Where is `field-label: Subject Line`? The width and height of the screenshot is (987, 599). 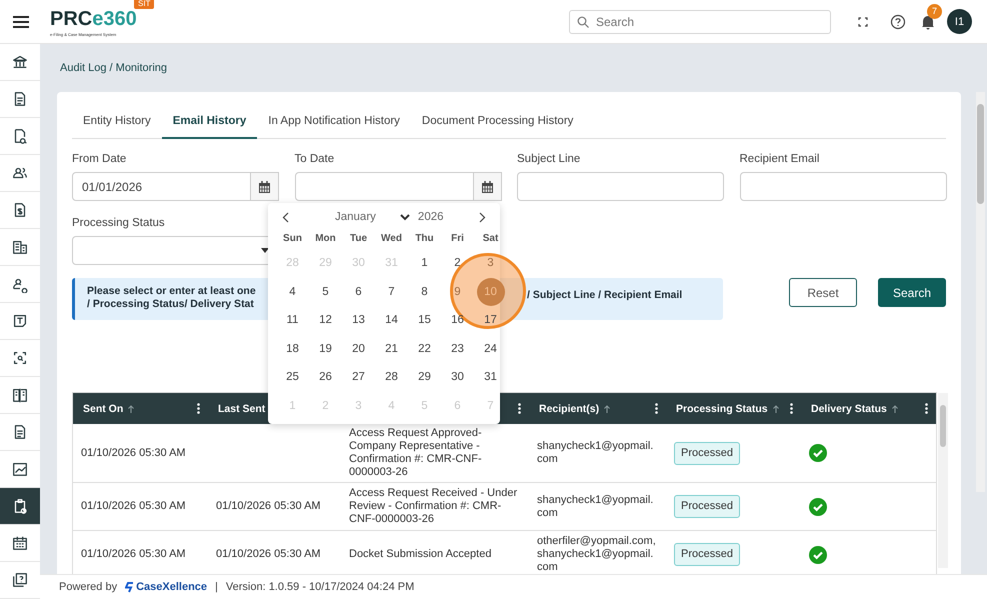
field-label: Subject Line is located at coordinates (549, 159).